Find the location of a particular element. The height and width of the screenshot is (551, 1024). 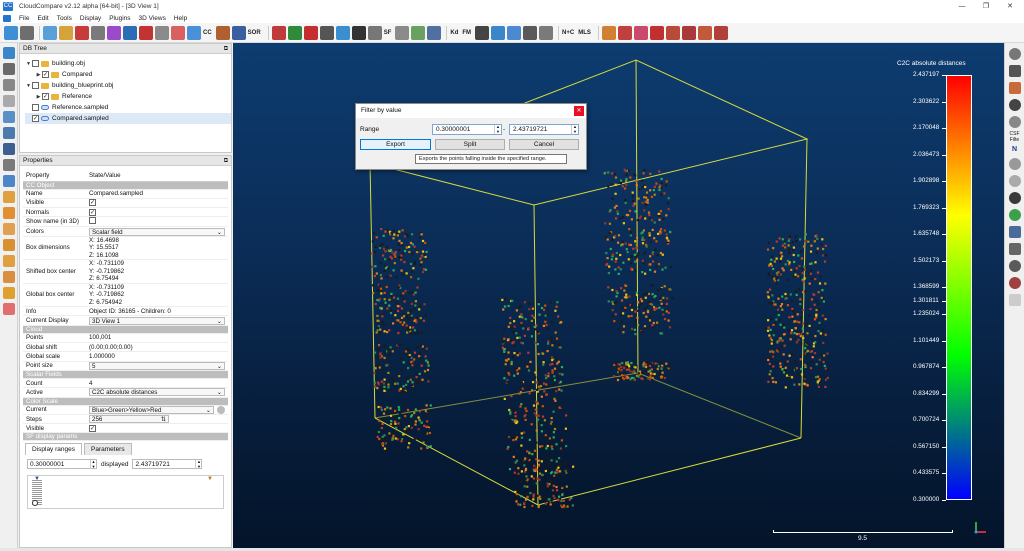

plugin-hpr-icon is located at coordinates (1015, 300).